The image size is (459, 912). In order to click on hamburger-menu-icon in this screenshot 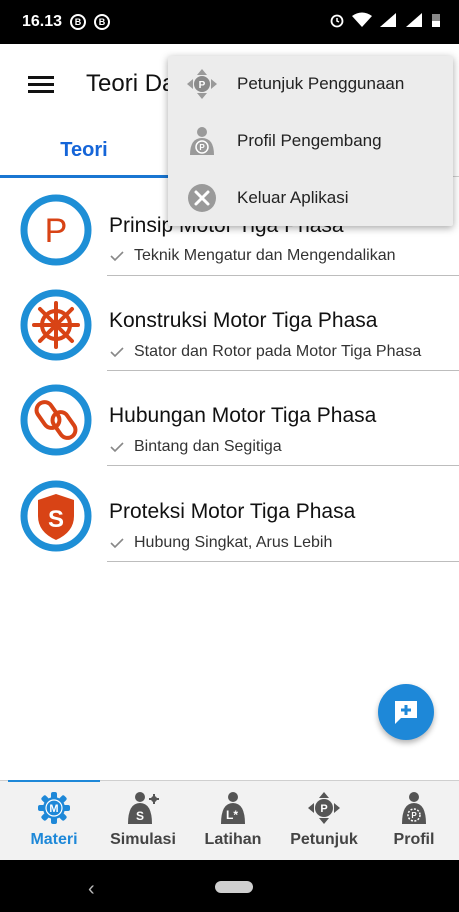, I will do `click(41, 85)`.